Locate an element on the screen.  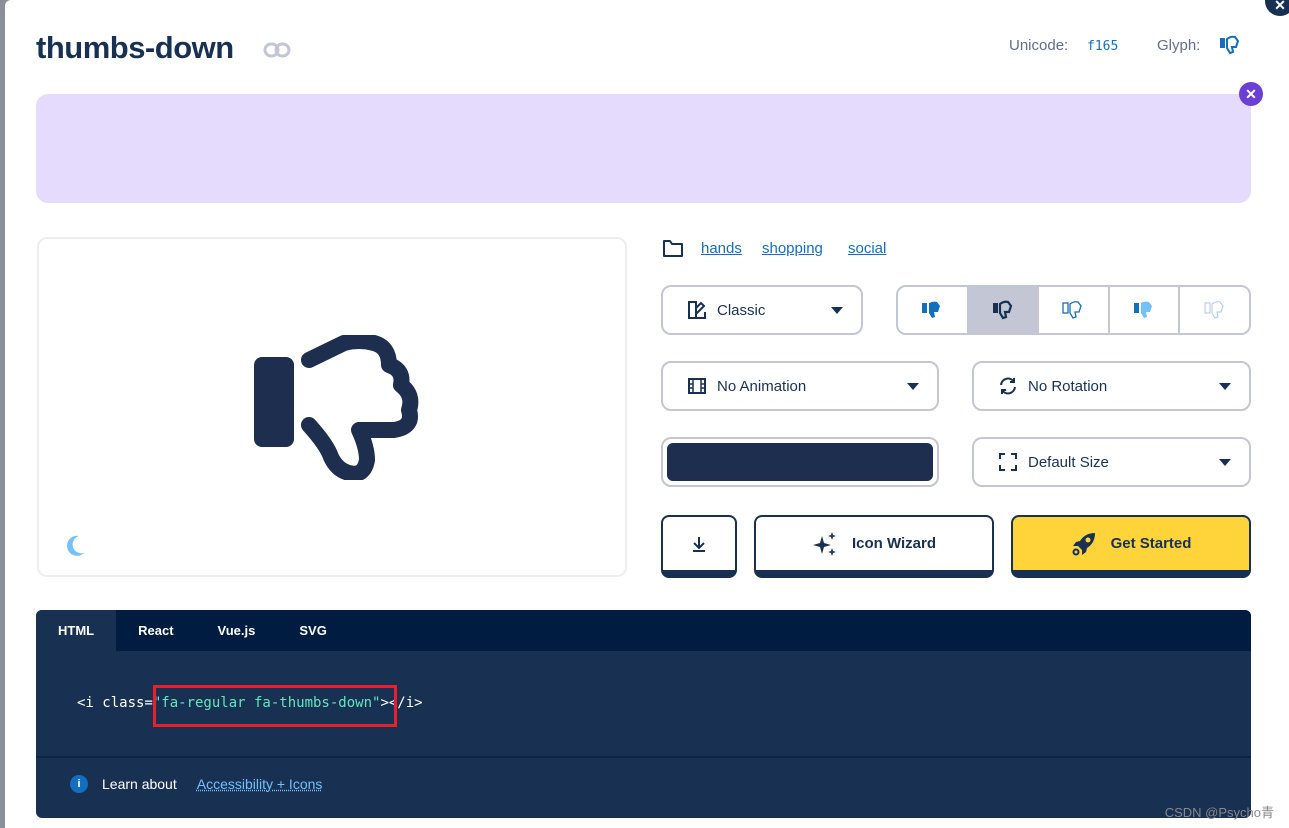
icon-wizard-button: Icon Wizard is located at coordinates (874, 546).